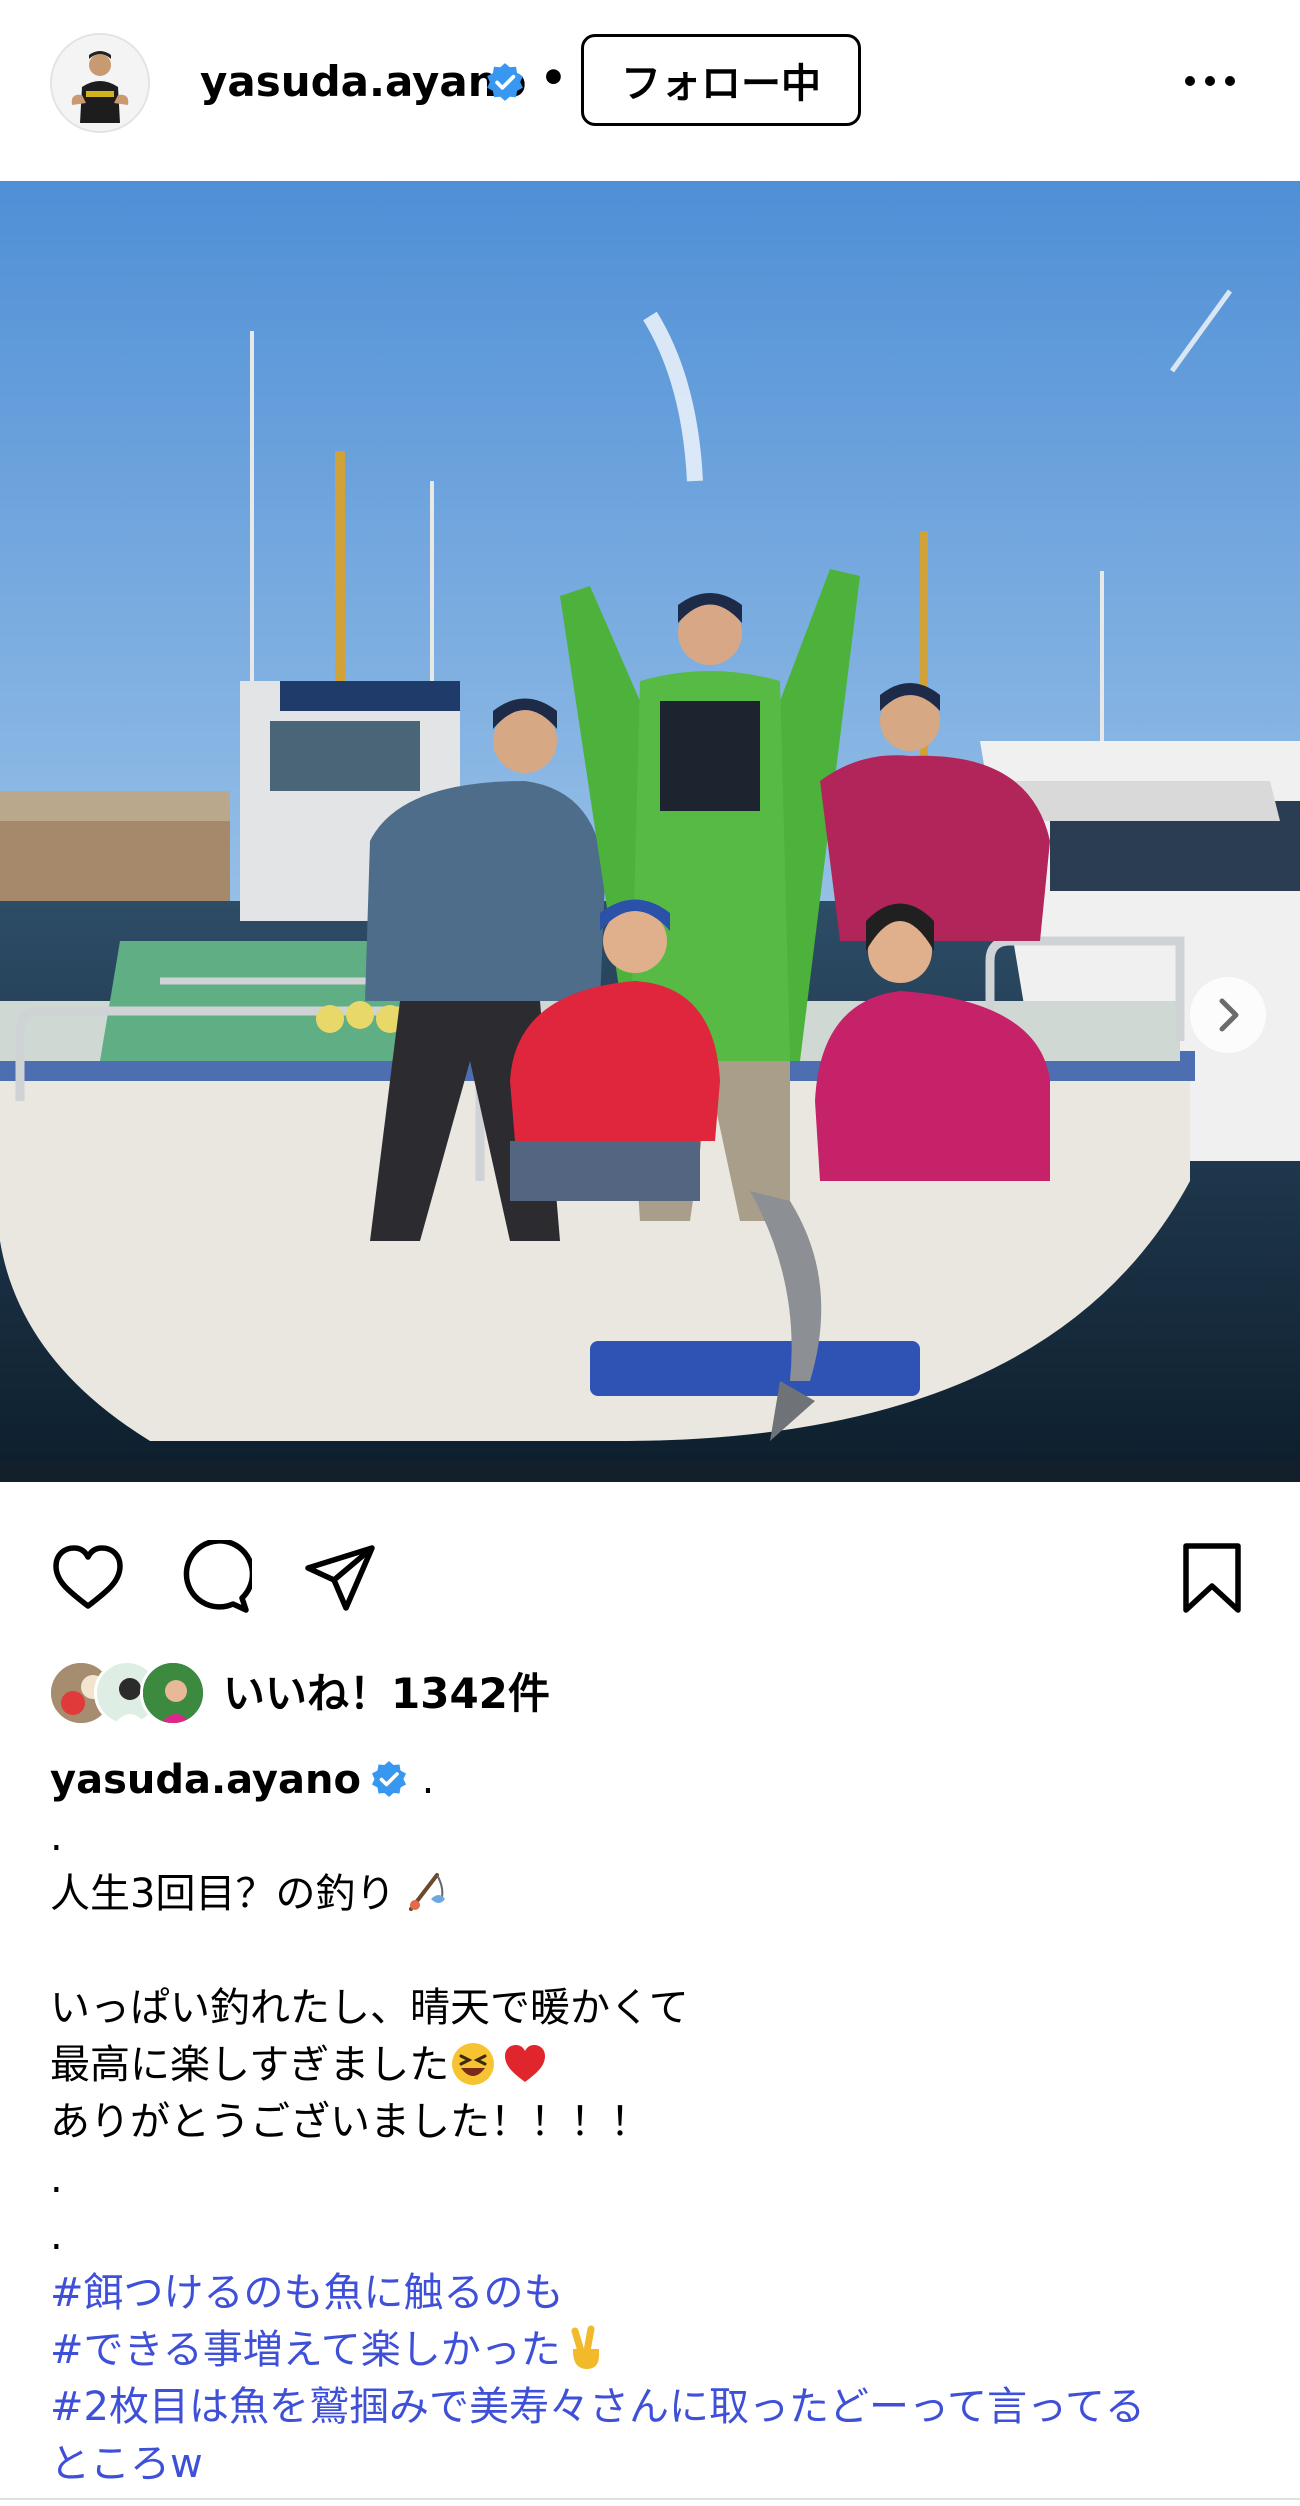 Image resolution: width=1300 pixels, height=2506 pixels. I want to click on heart-icon, so click(88, 1578).